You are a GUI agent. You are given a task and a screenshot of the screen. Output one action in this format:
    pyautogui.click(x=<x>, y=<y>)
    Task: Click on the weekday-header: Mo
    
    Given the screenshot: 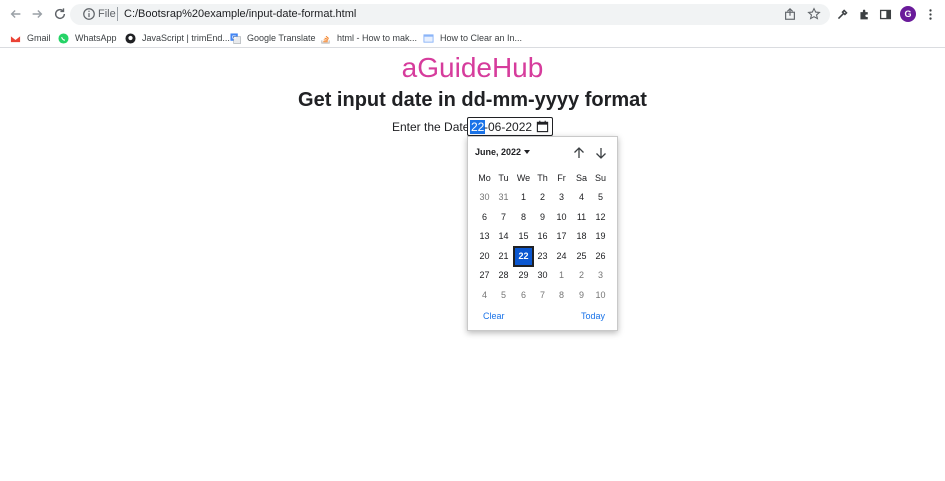 What is the action you would take?
    pyautogui.click(x=484, y=178)
    